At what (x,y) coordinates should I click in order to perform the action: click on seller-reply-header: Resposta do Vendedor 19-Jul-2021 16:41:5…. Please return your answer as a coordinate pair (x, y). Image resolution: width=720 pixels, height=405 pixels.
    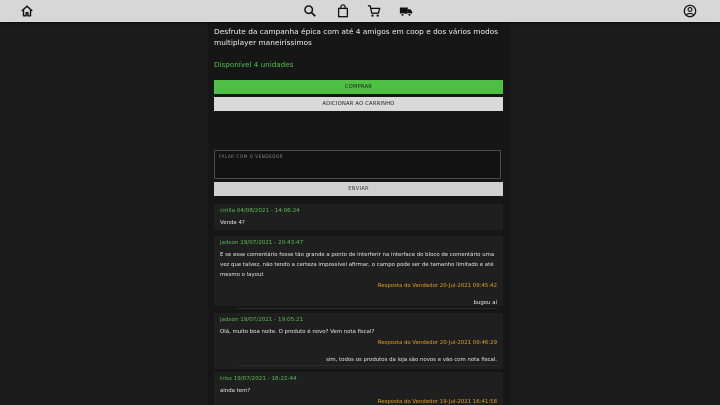
    Looking at the image, I should click on (437, 402).